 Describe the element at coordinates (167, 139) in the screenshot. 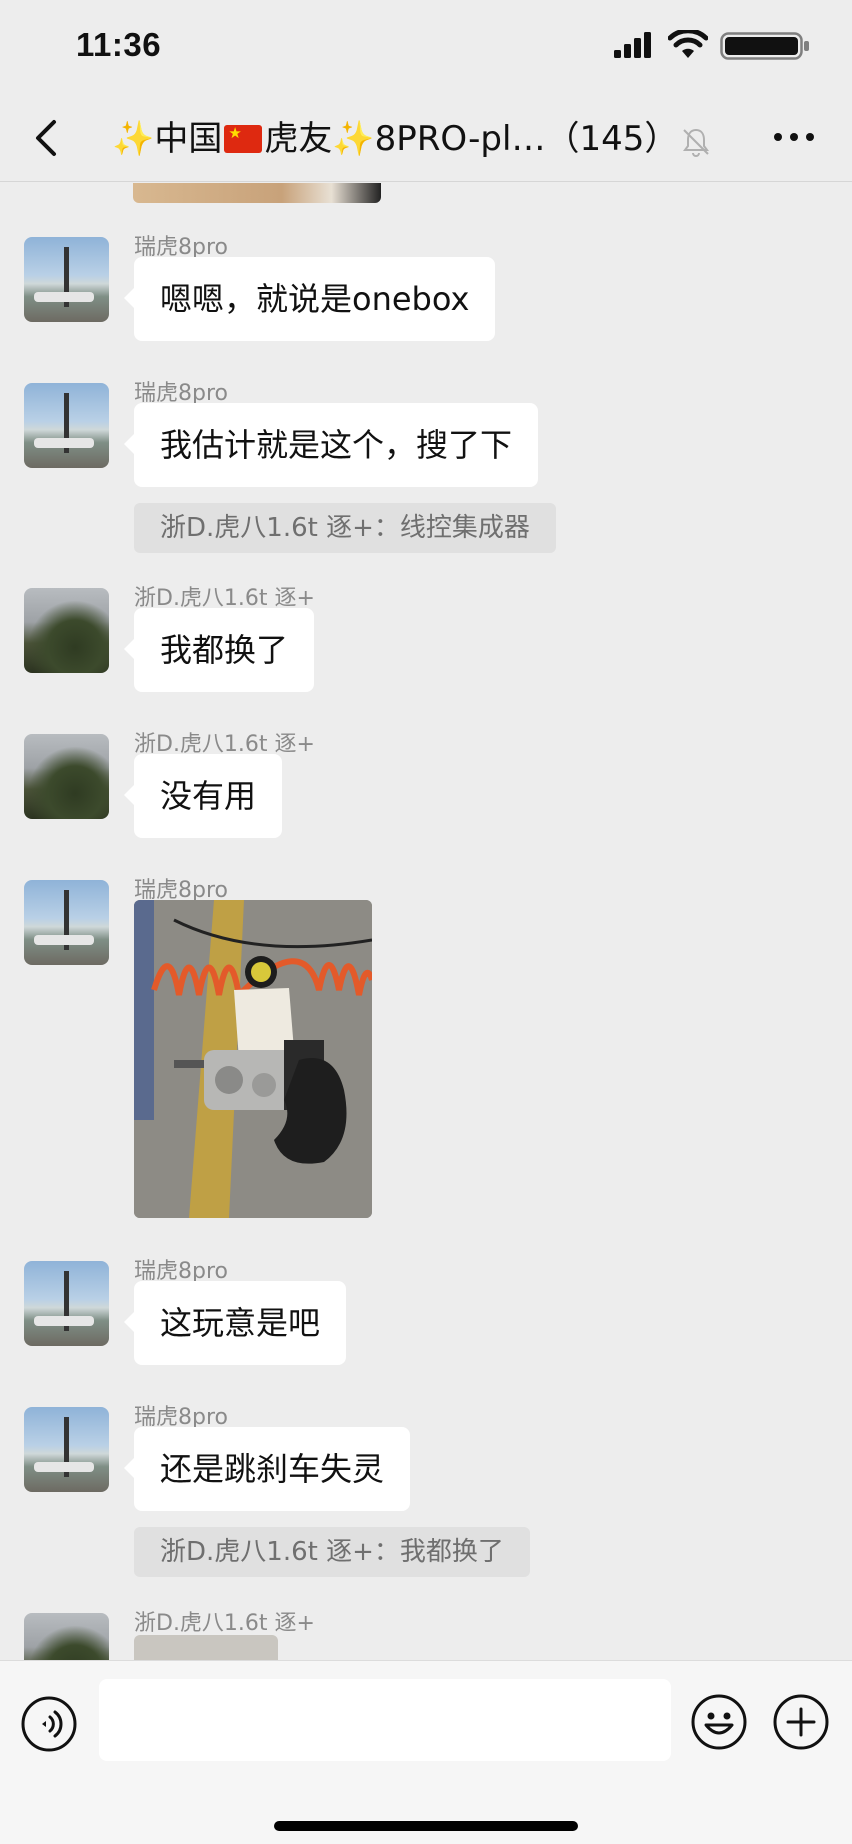

I see `title-prefix: ✨中国` at that location.